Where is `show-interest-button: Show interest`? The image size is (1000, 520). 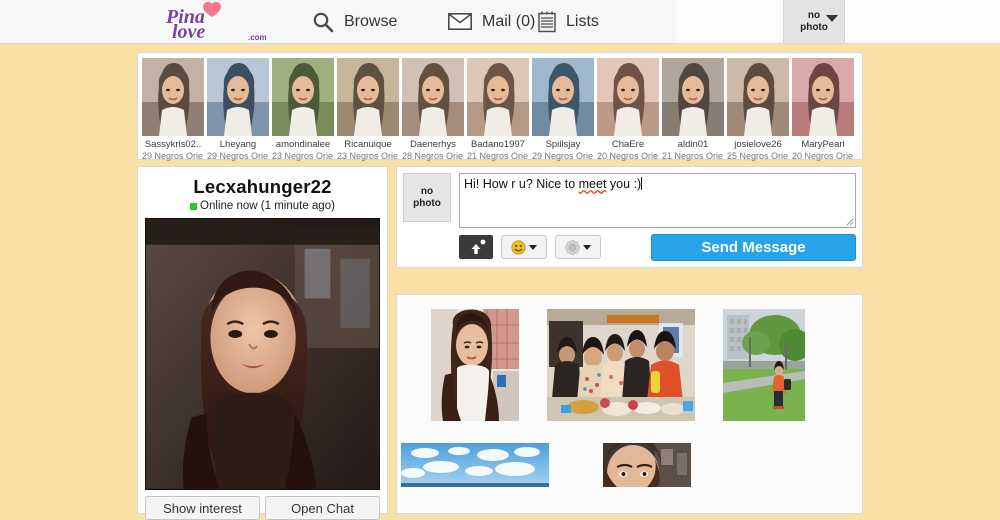 show-interest-button: Show interest is located at coordinates (202, 508).